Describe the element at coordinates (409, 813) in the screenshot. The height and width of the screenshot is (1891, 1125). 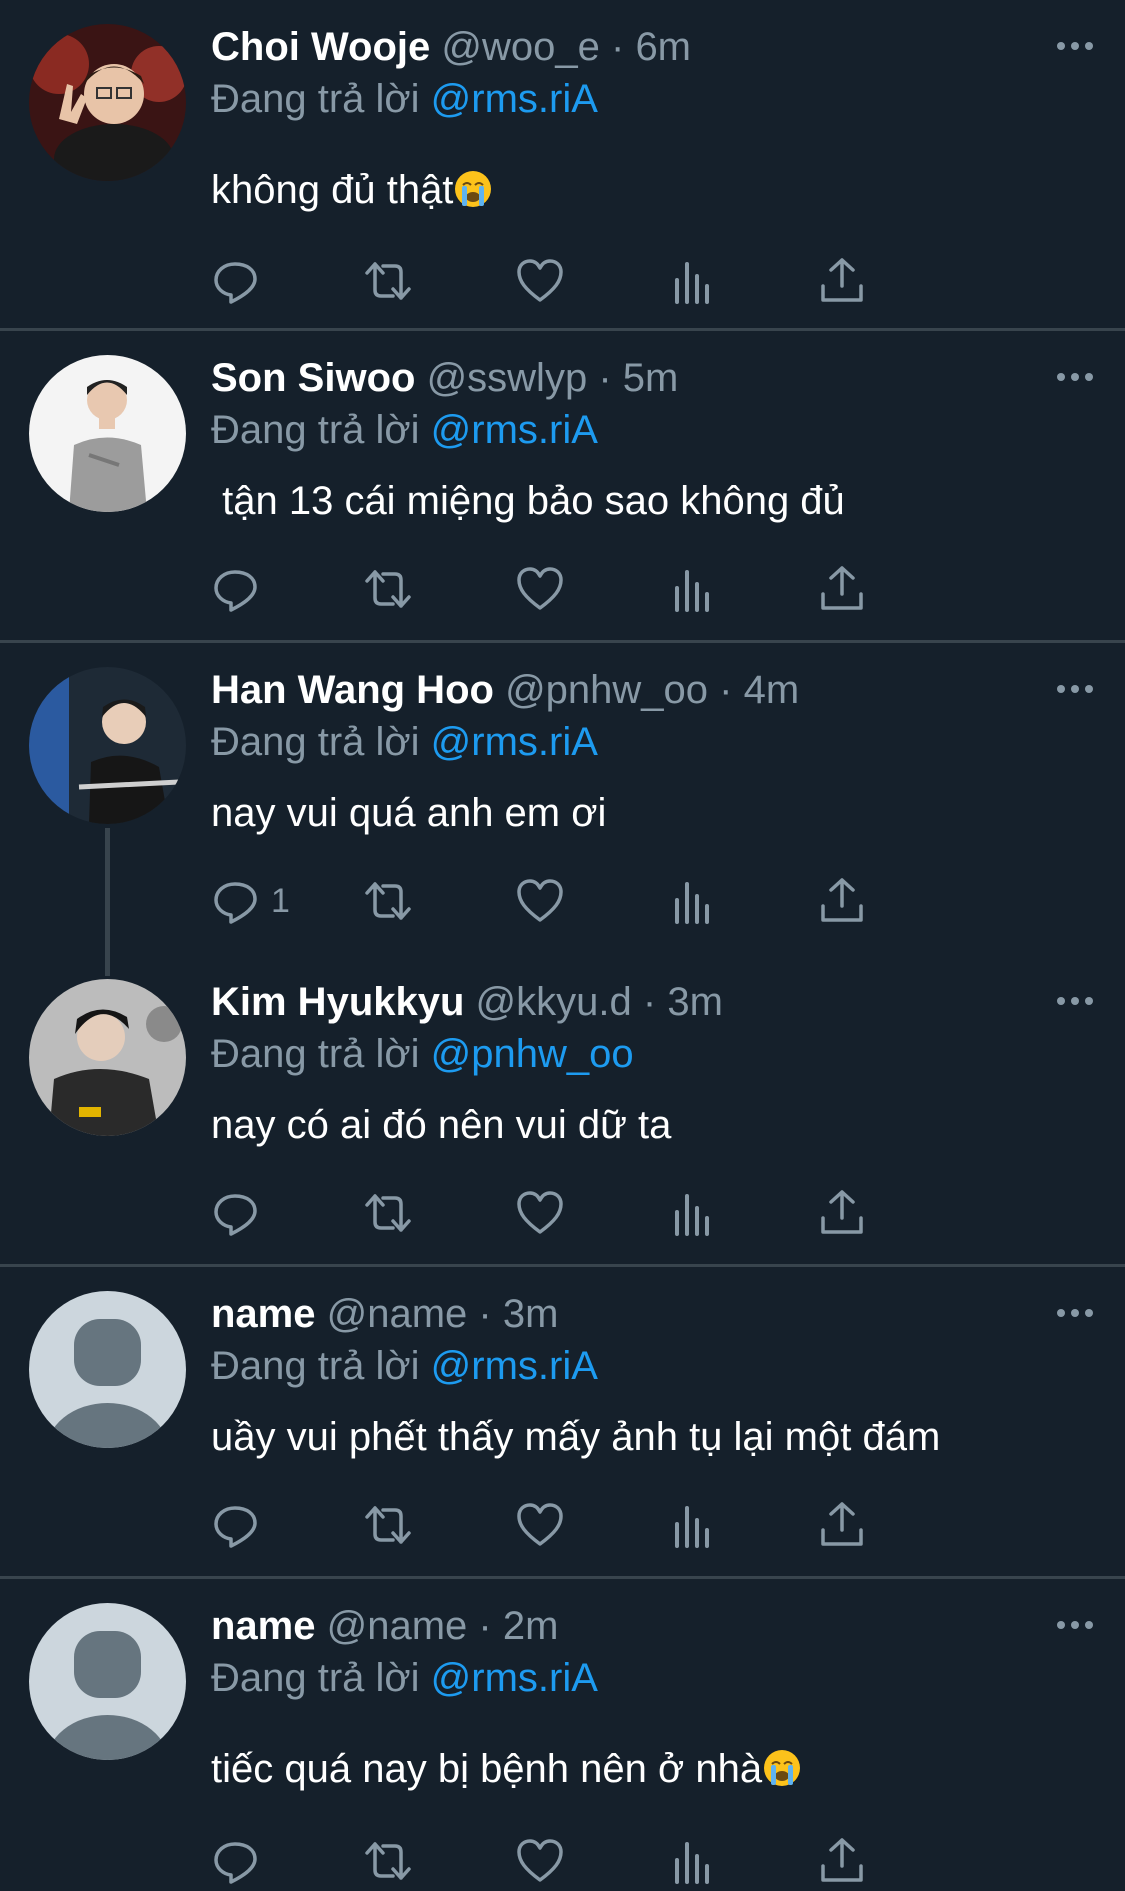
I see `tweet-text: nay vui quá anh em ơi` at that location.